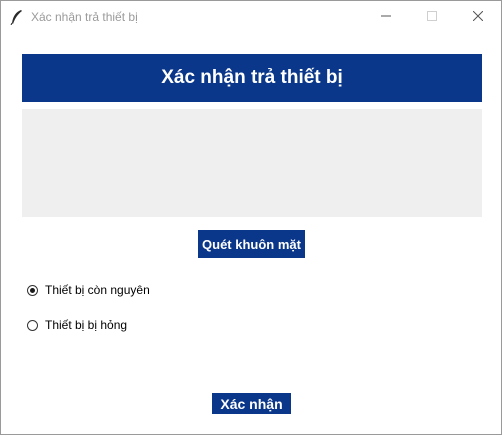 The height and width of the screenshot is (435, 502). I want to click on radio-label: Thiết bị còn nguyên, so click(97, 290).